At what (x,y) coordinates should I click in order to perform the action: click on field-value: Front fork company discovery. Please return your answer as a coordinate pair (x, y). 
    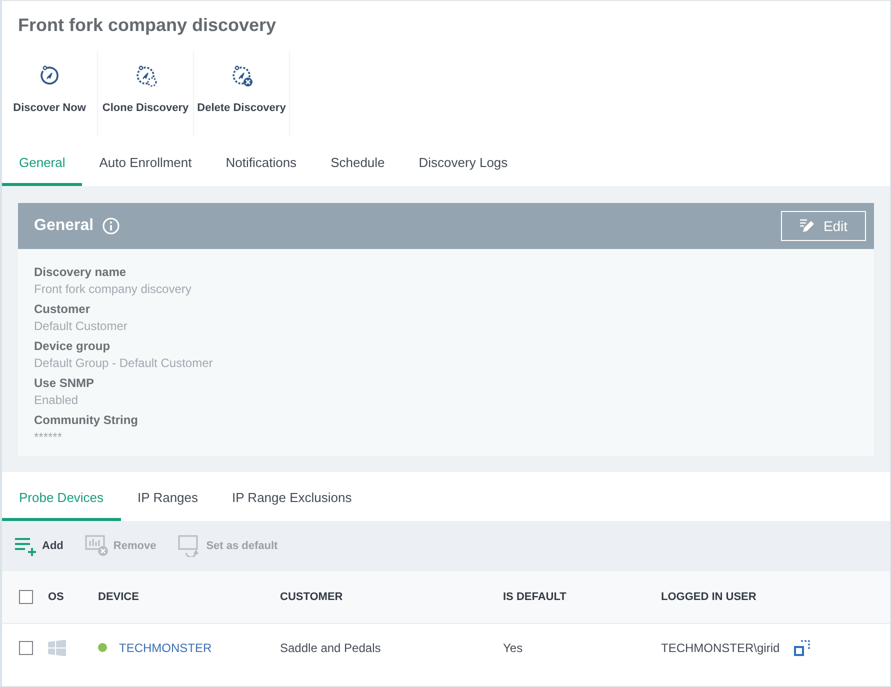
    Looking at the image, I should click on (113, 289).